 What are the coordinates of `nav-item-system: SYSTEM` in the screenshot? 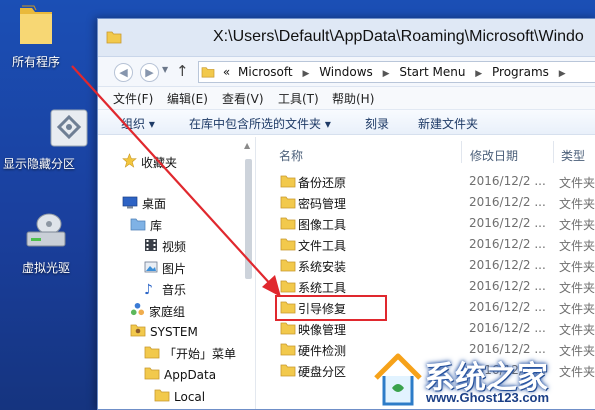 It's located at (164, 331).